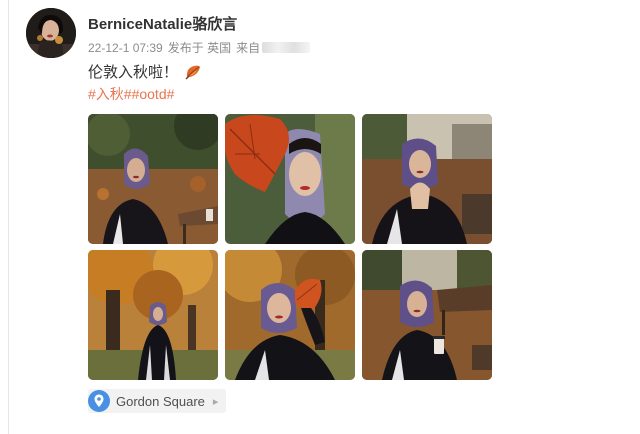 This screenshot has width=640, height=434. Describe the element at coordinates (286, 47) in the screenshot. I see `source-blurred` at that location.